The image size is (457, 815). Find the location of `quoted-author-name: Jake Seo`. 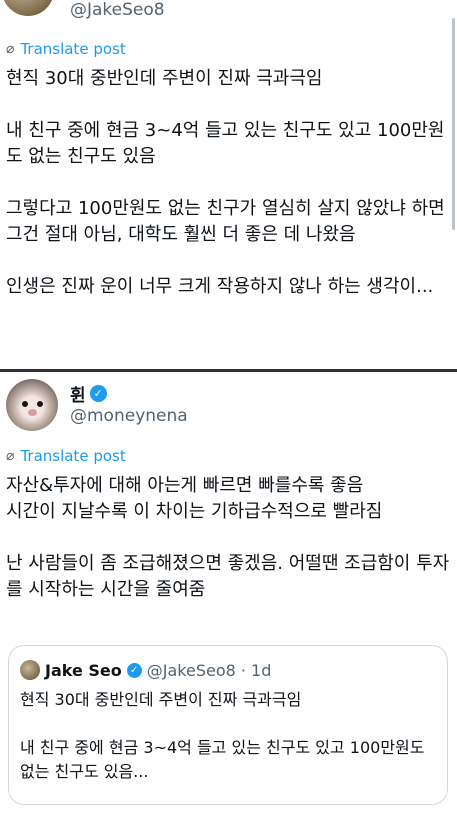

quoted-author-name: Jake Seo is located at coordinates (83, 670).